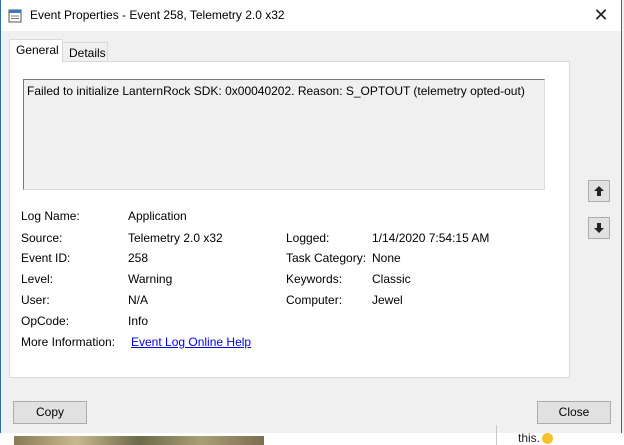  Describe the element at coordinates (138, 300) in the screenshot. I see `user-value: N/A` at that location.